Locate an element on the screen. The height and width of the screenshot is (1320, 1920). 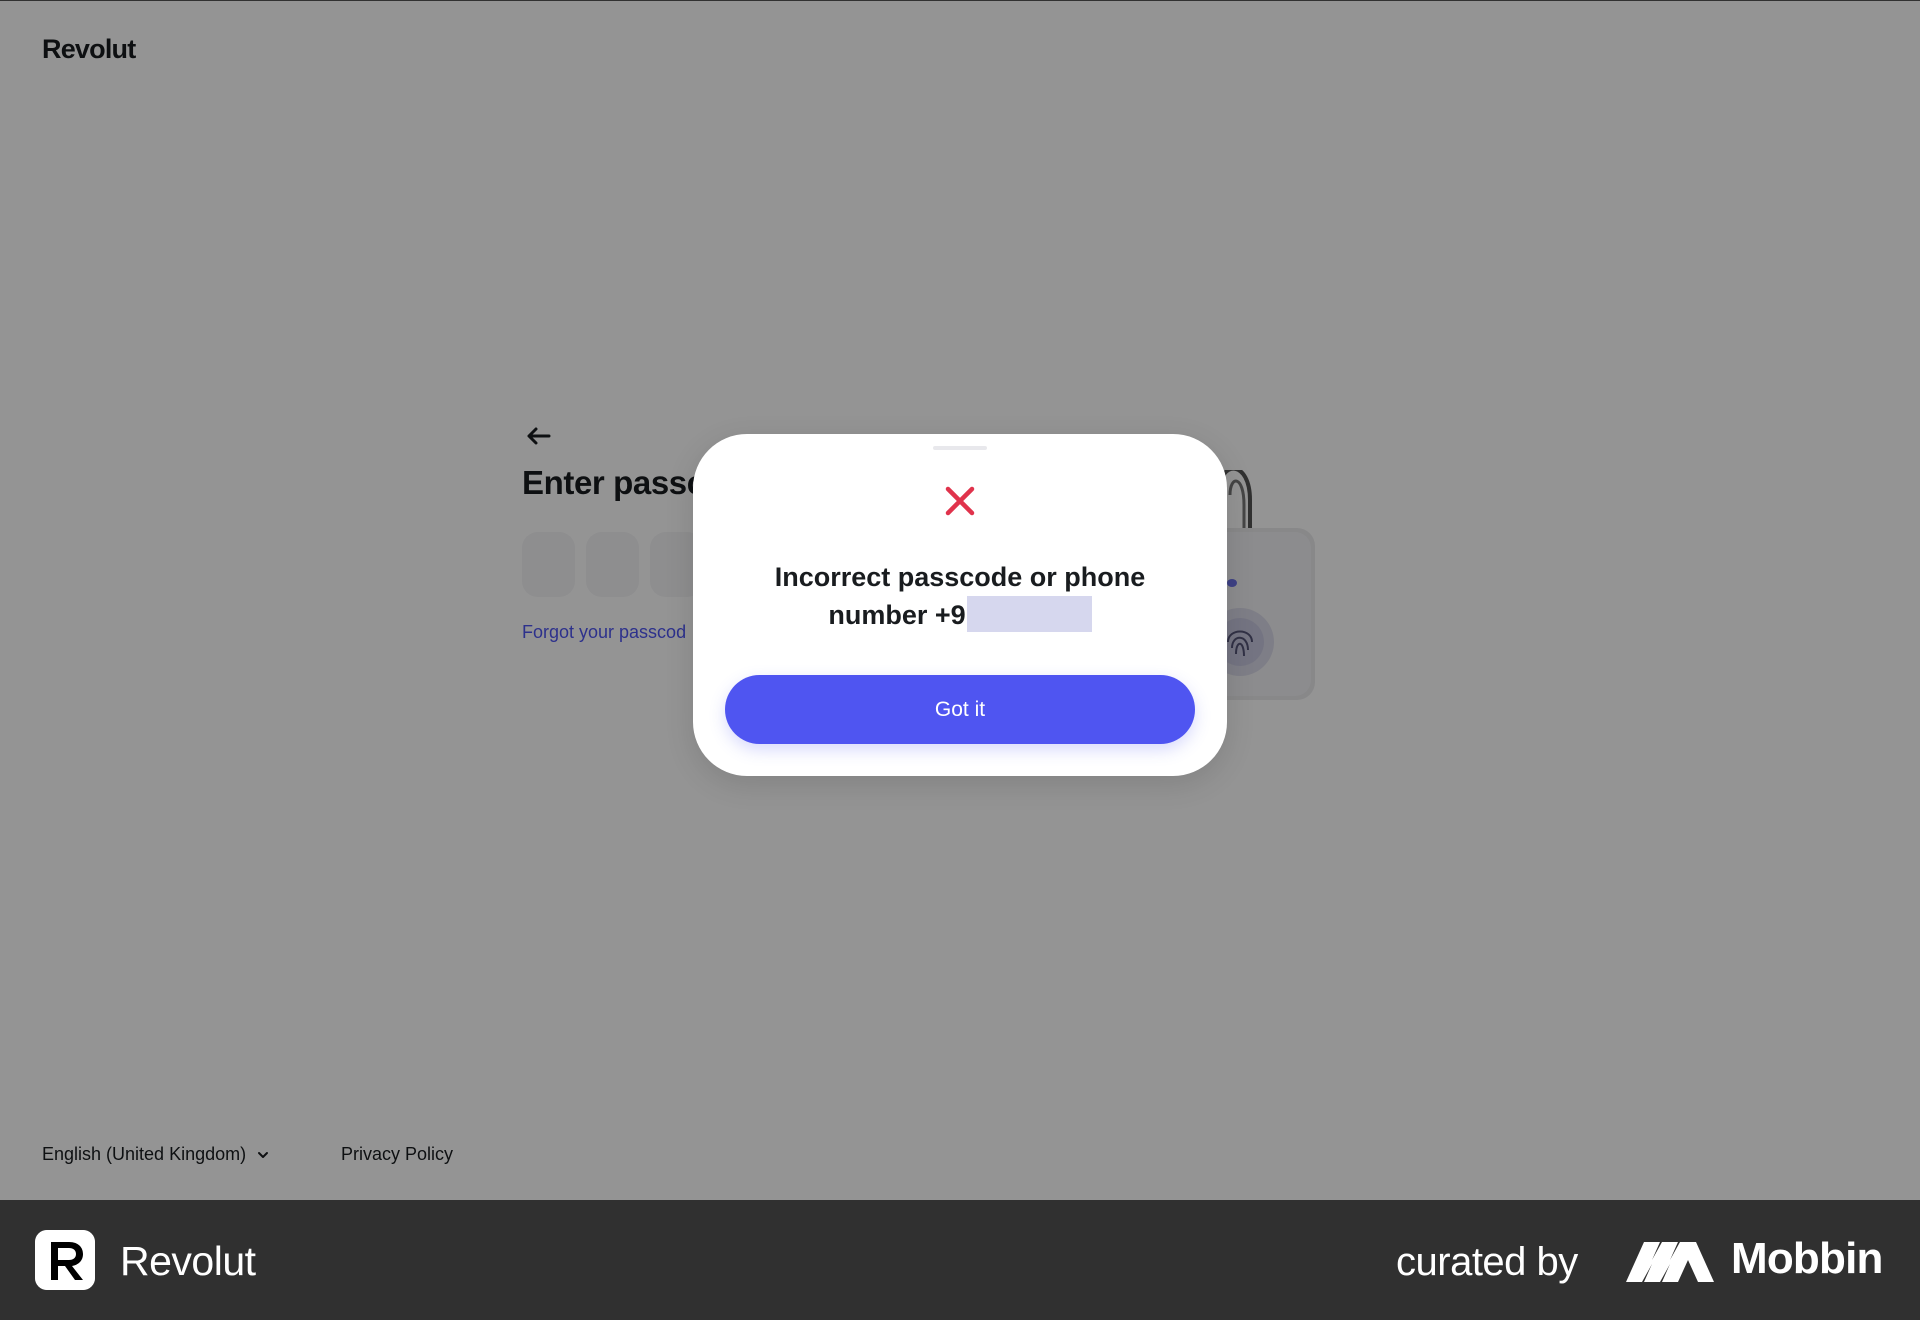
error-message-line2: number +9 is located at coordinates (960, 615).